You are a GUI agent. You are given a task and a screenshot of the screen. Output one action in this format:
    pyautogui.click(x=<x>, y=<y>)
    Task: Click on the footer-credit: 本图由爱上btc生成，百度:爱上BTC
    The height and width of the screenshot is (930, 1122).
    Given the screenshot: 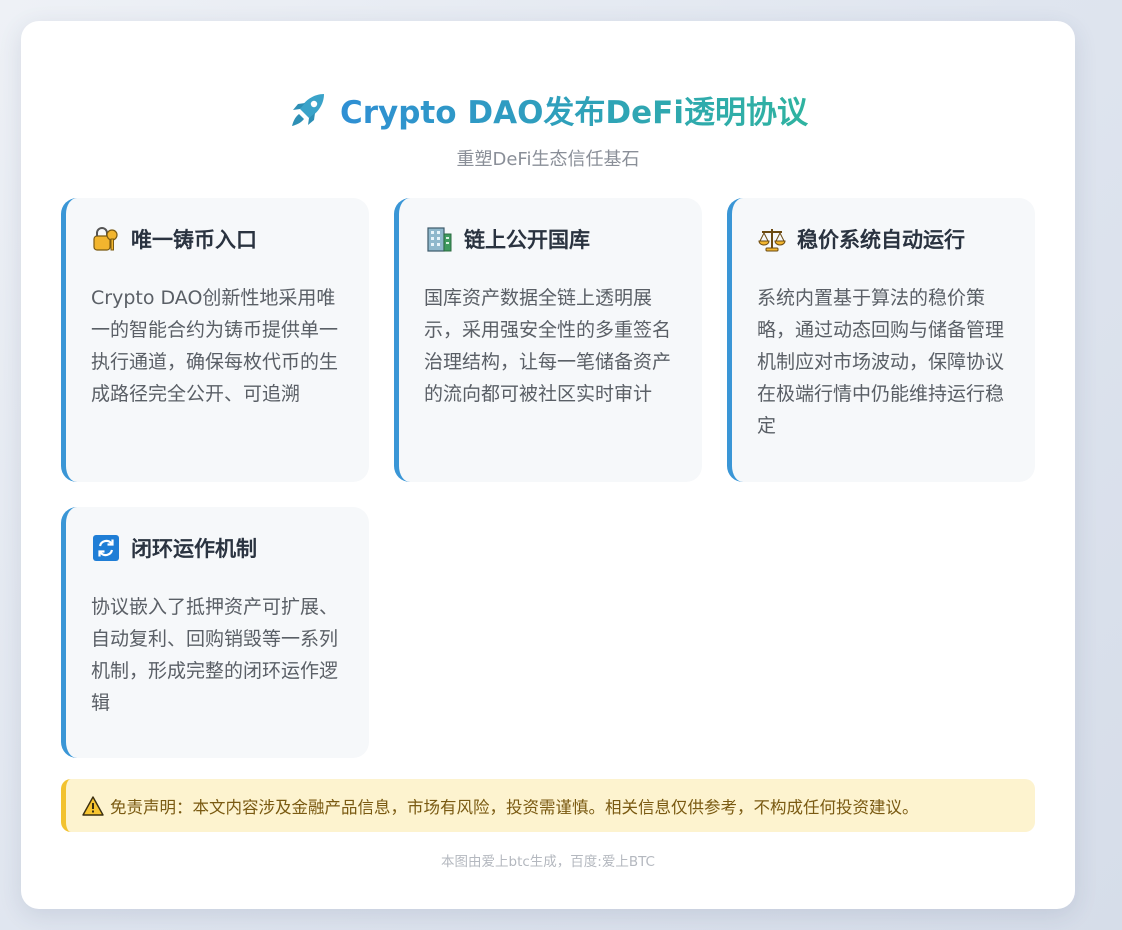 What is the action you would take?
    pyautogui.click(x=548, y=862)
    